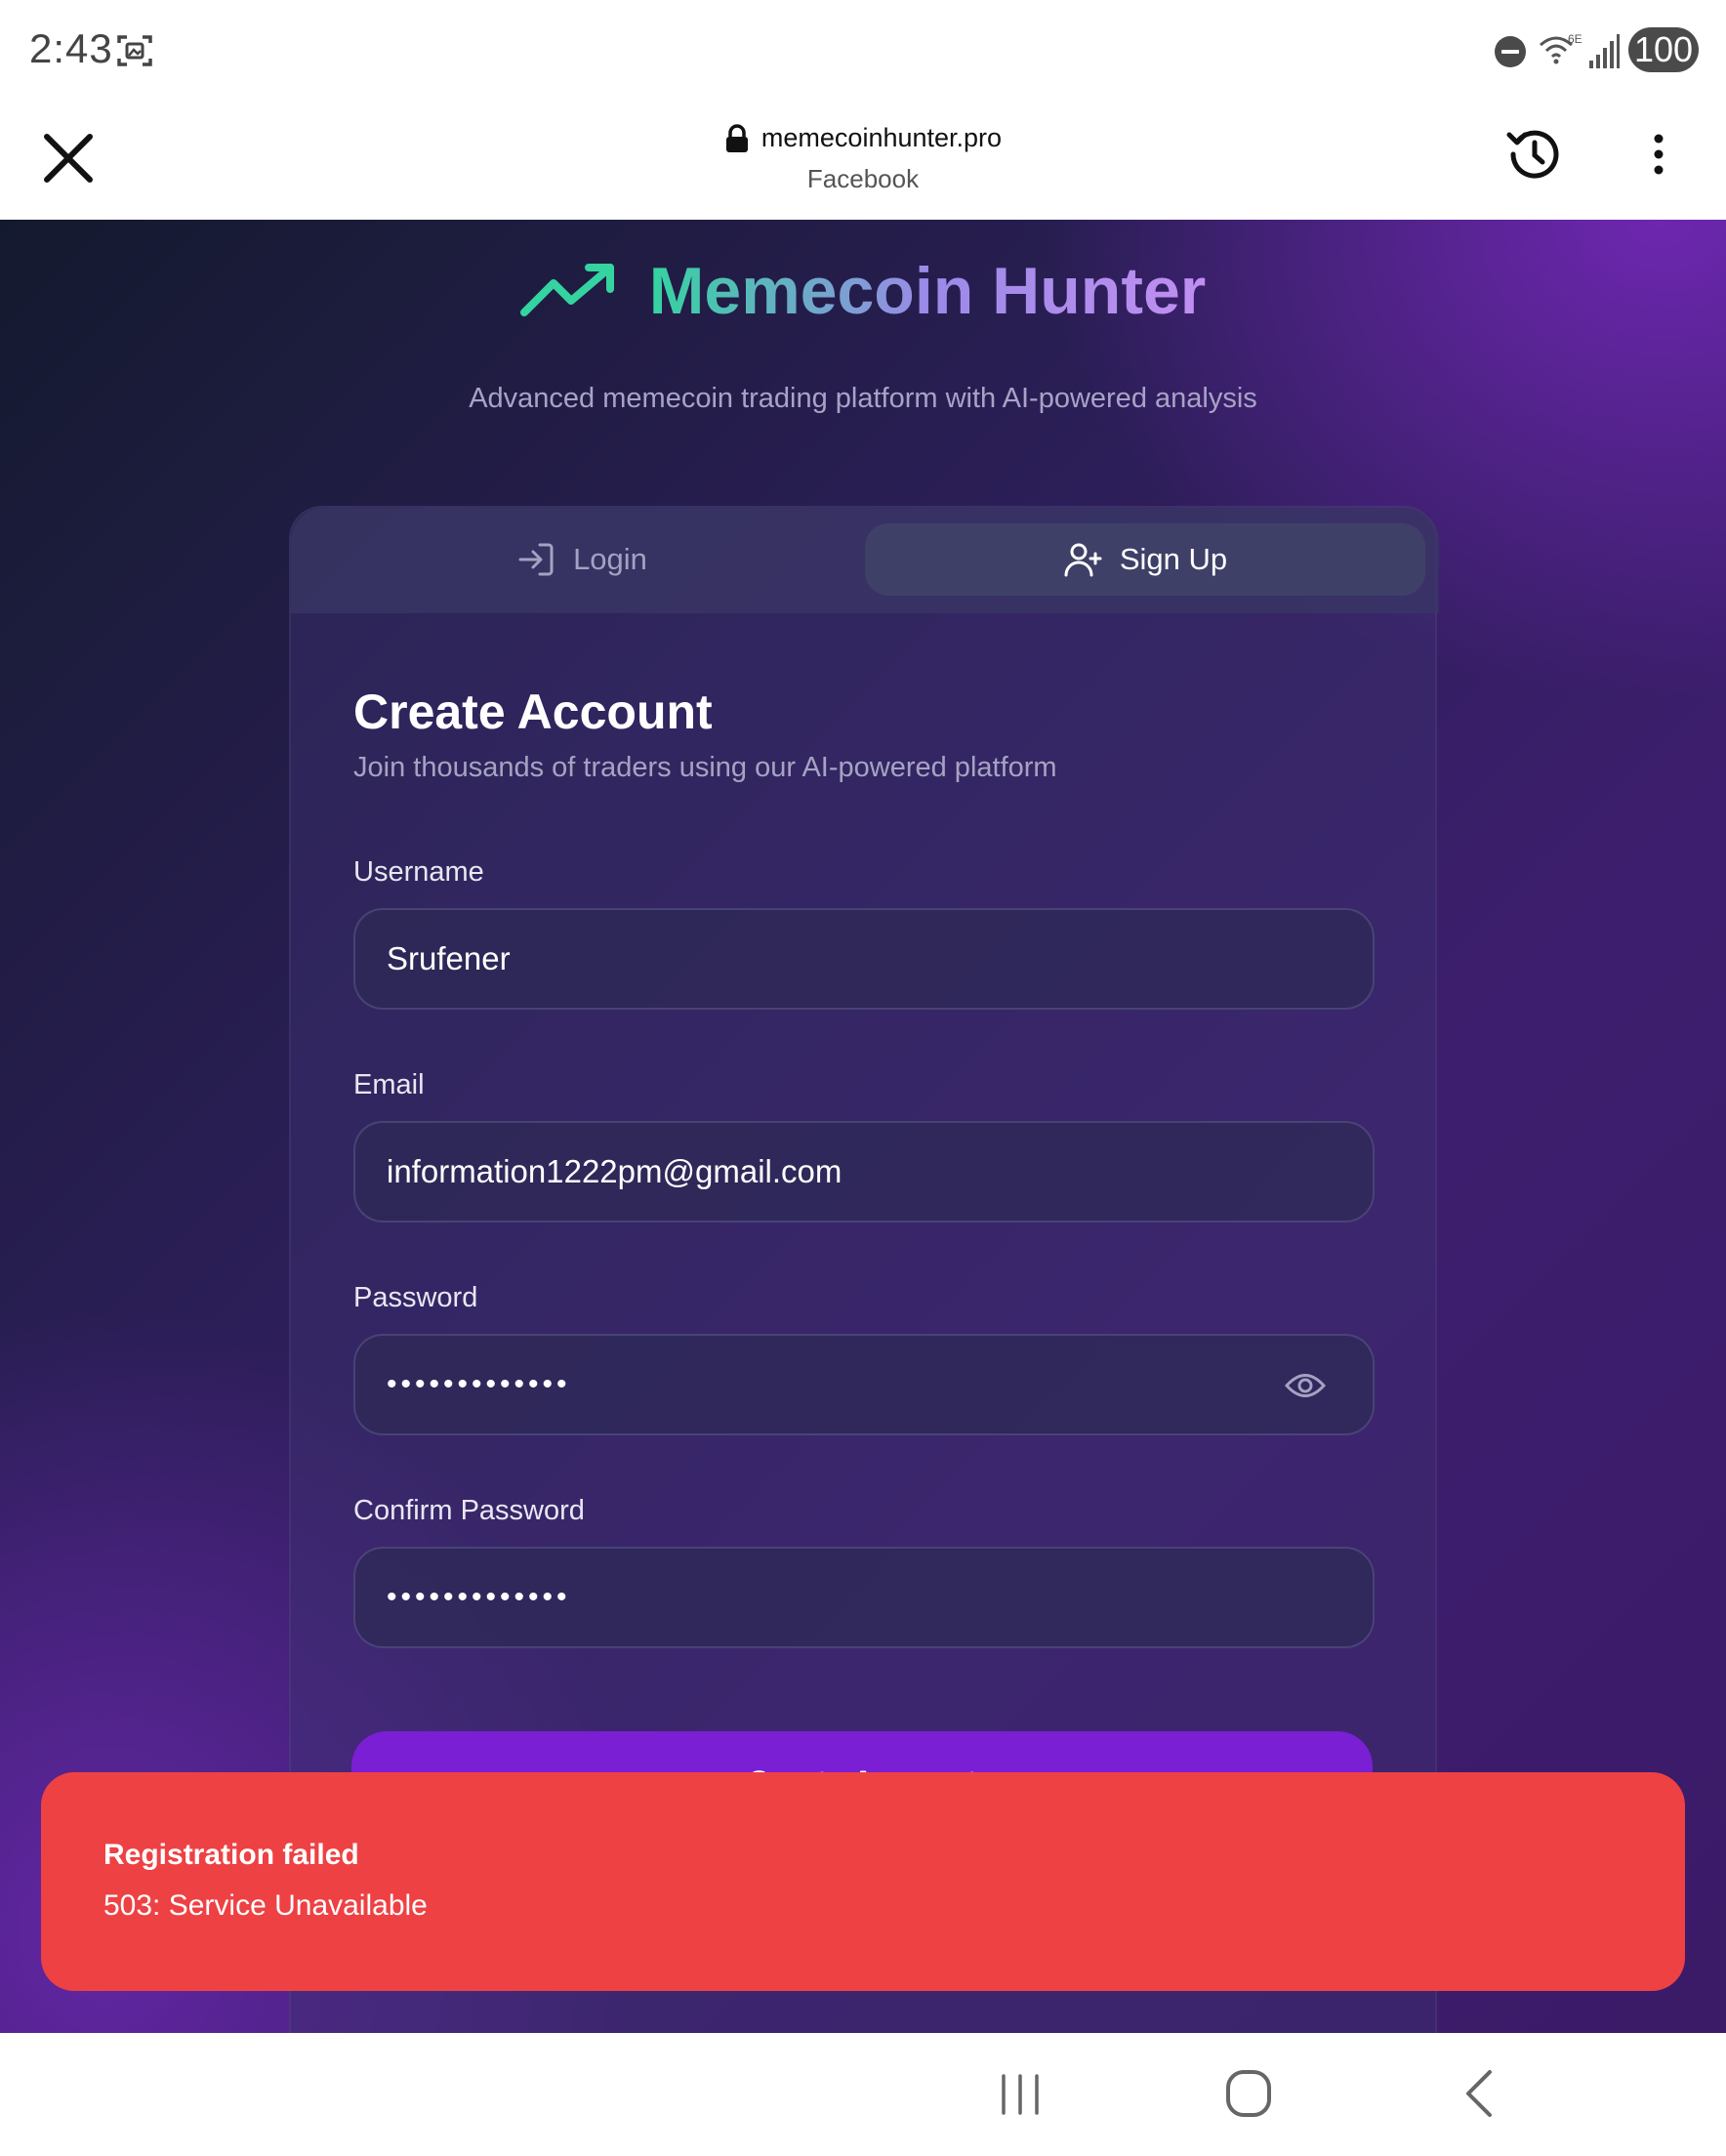  I want to click on password-field: •••••••••••••, so click(864, 1385).